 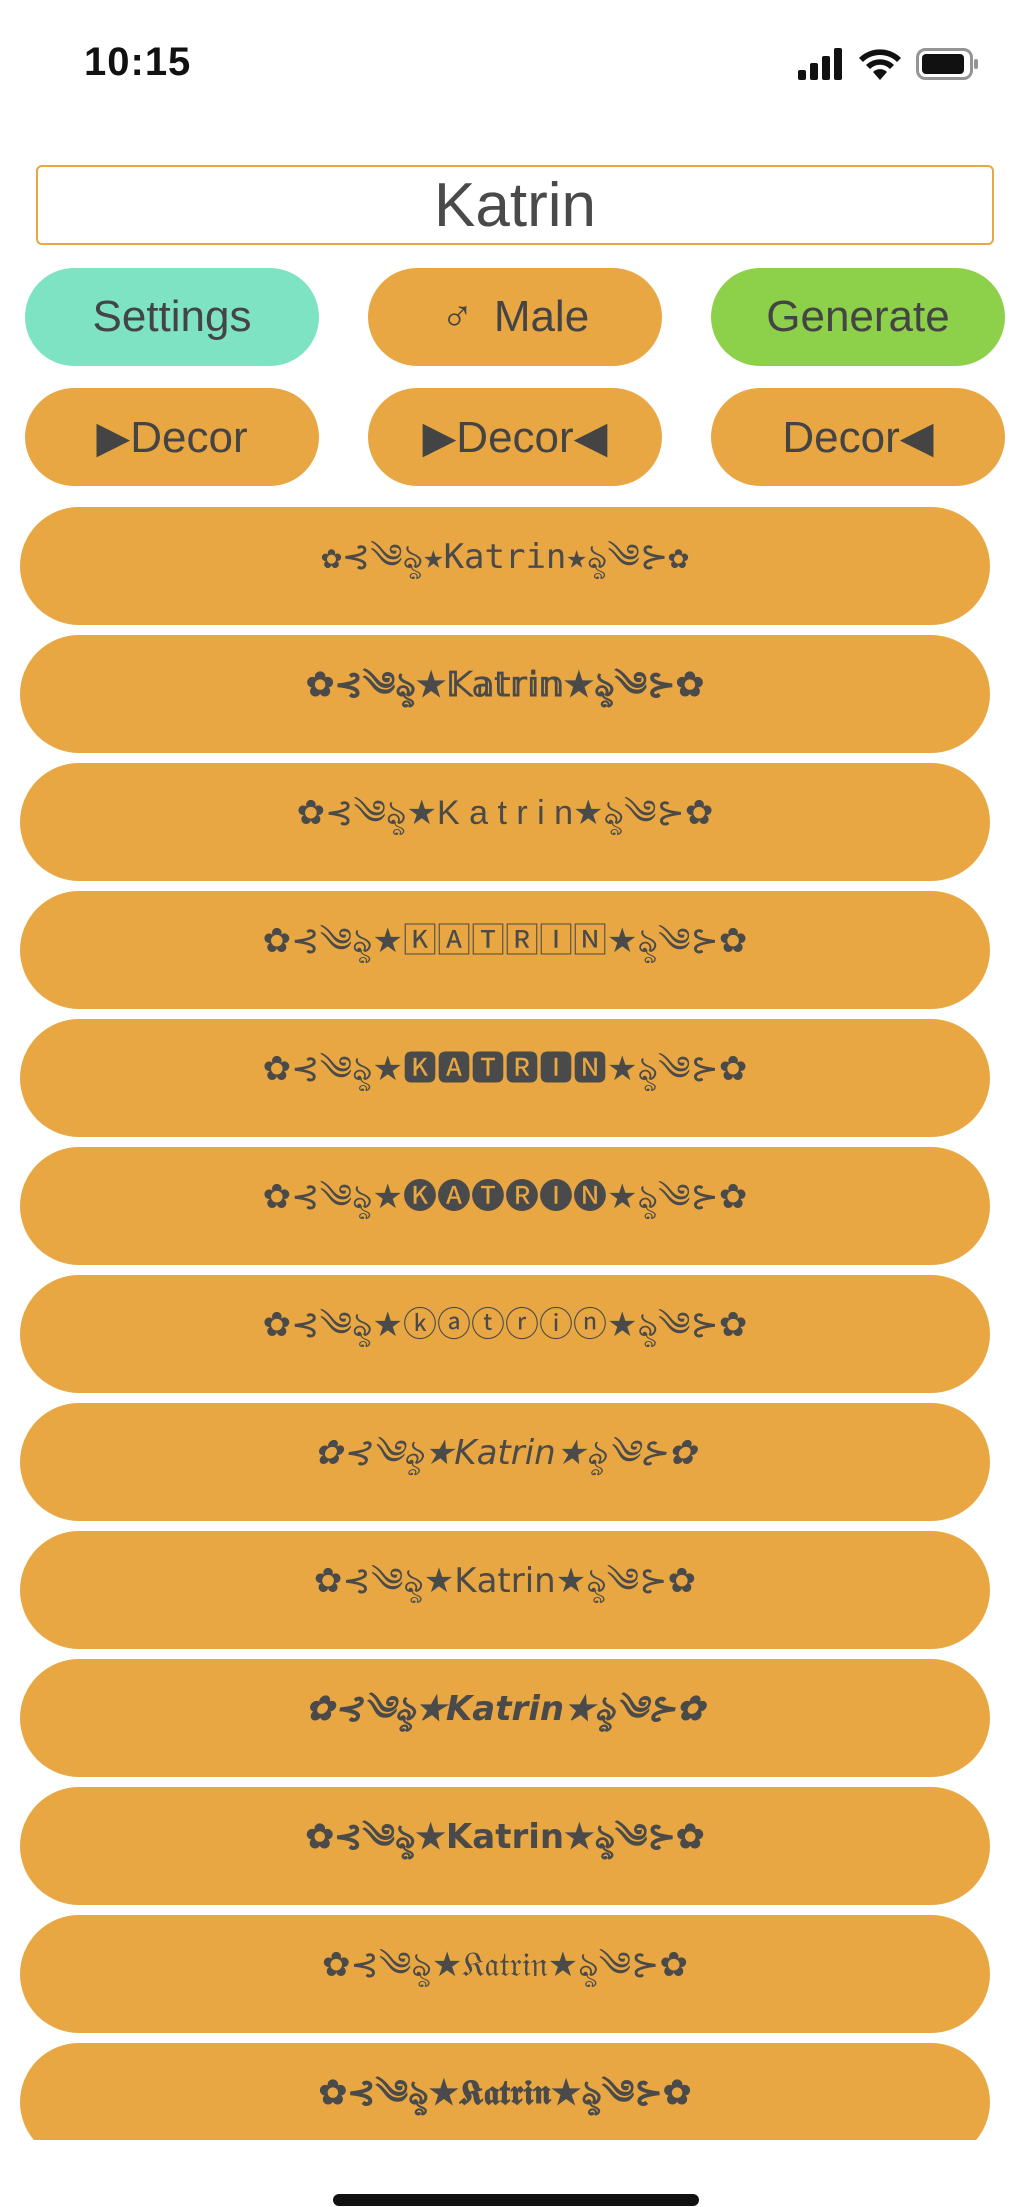 I want to click on result-item: ✿⊰༄ৡ★𝕶𝖆𝖙𝖗𝖎𝖓★ৡ༄⊱✿, so click(x=505, y=2091).